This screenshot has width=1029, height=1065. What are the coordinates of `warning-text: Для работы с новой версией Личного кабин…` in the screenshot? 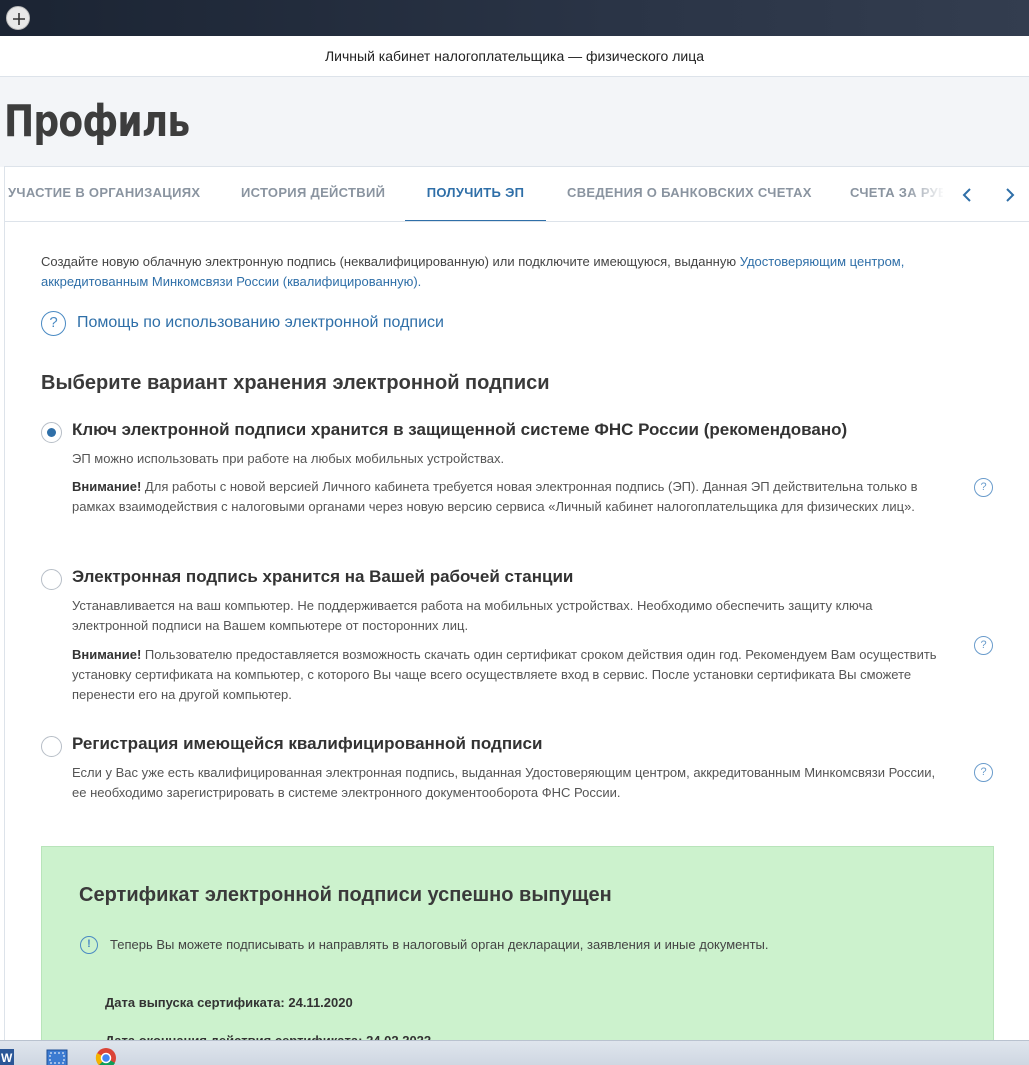 It's located at (495, 496).